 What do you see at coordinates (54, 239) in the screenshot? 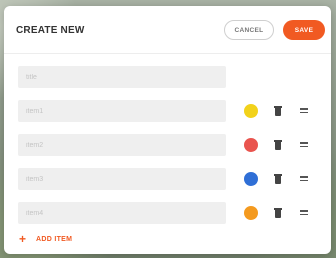
I see `add-item-label: ADD ITEM` at bounding box center [54, 239].